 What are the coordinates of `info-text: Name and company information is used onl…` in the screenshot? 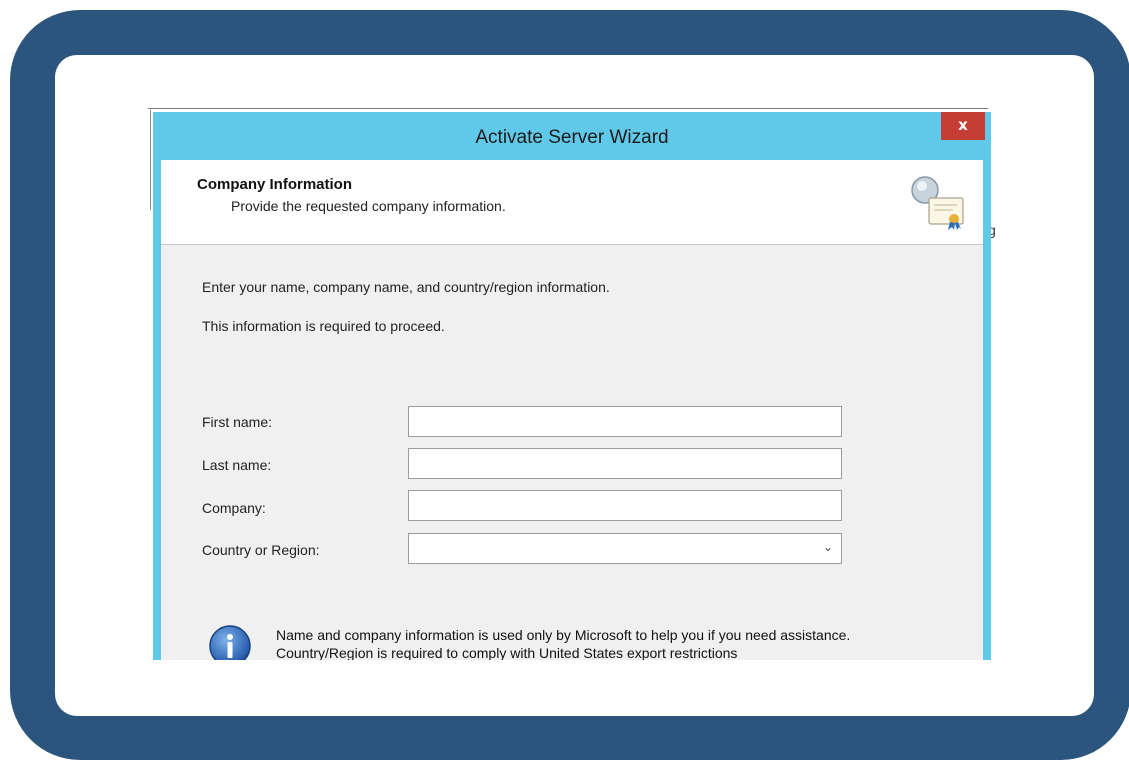 It's located at (563, 643).